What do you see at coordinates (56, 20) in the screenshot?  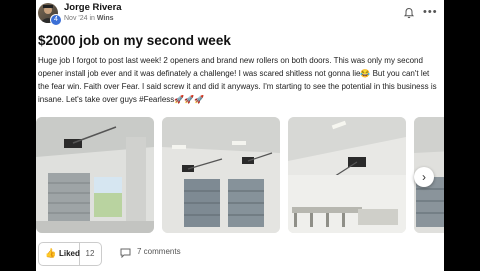 I see `level-badge: 4` at bounding box center [56, 20].